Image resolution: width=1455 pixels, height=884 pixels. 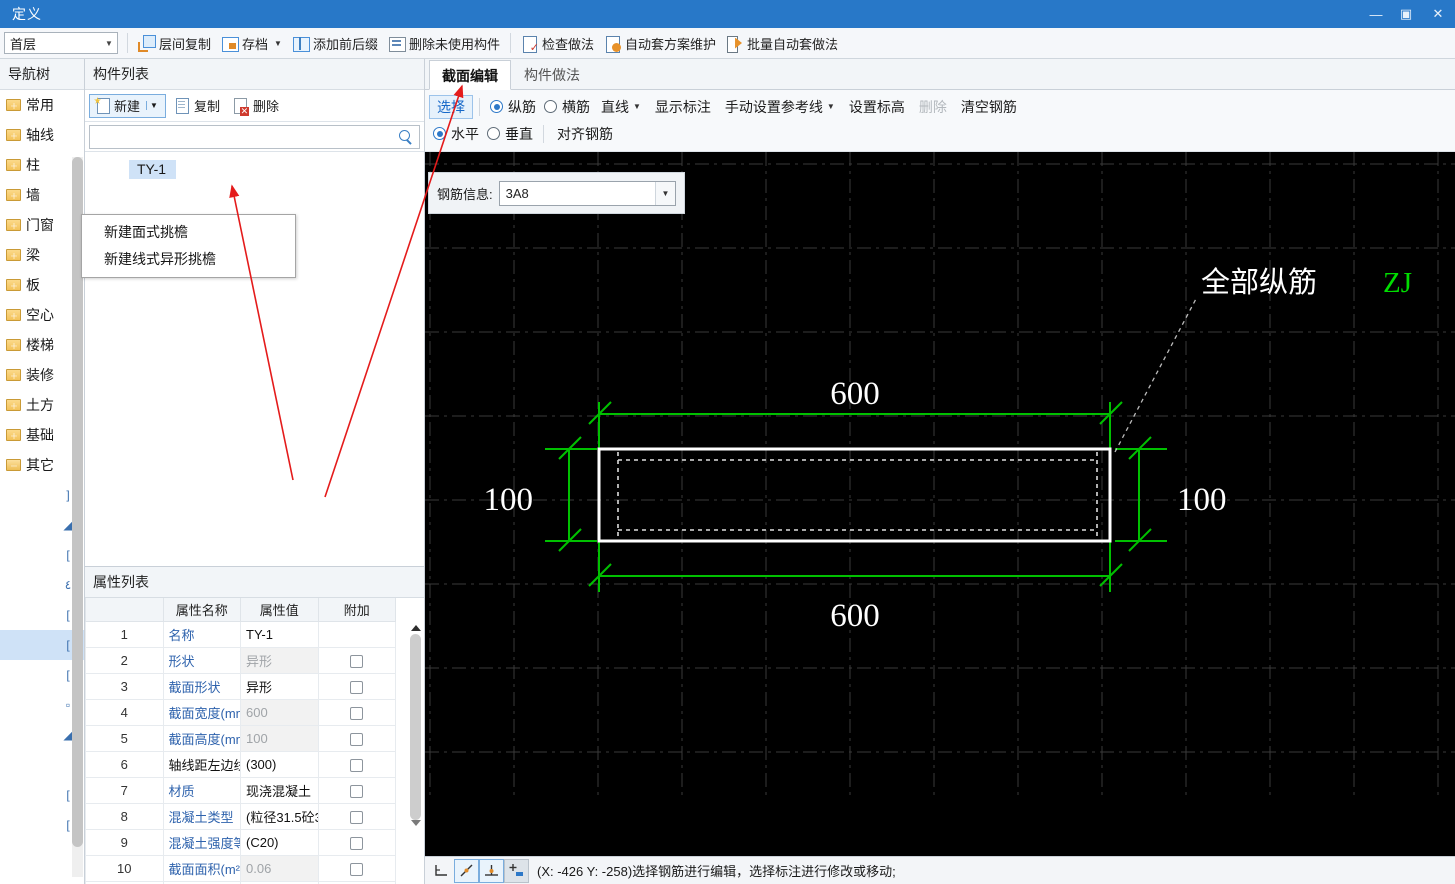 I want to click on sidebar-item-1: 轴线, so click(x=42, y=135).